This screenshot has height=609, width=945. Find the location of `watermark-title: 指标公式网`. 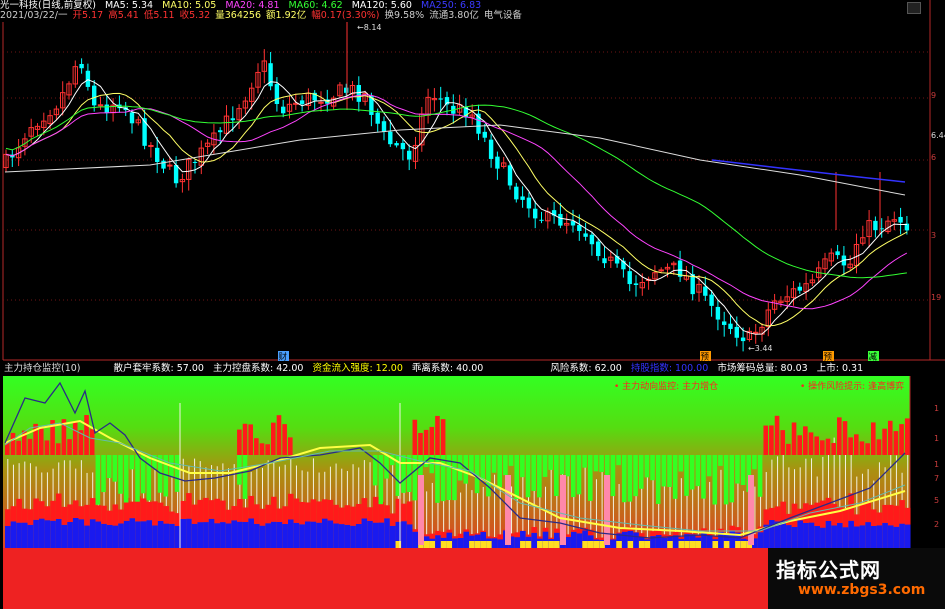

watermark-title: 指标公式网 is located at coordinates (828, 570).